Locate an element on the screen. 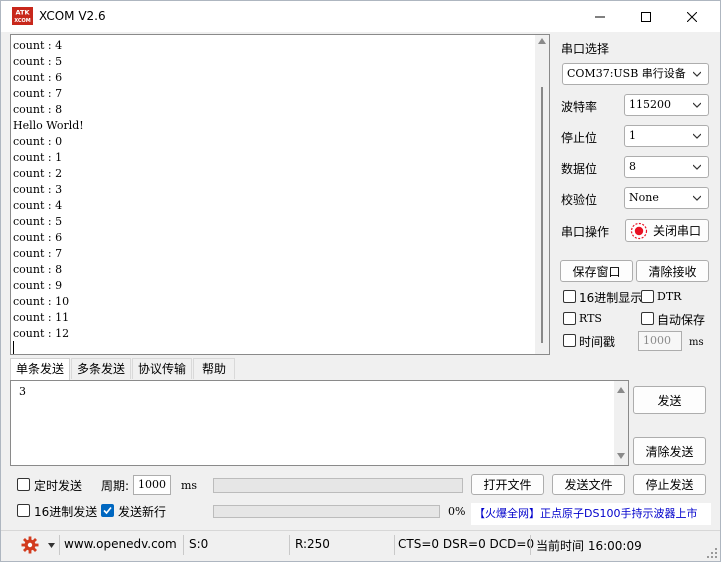 This screenshot has width=721, height=562. tab-protocol: 协议传输 is located at coordinates (162, 368).